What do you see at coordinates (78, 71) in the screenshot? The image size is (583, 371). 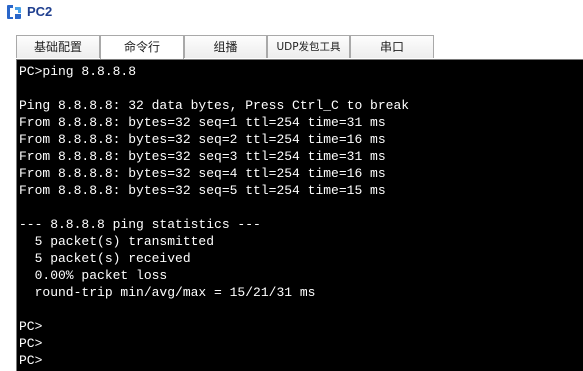 I see `terminal-line: PC>ping 8.8.8.8` at bounding box center [78, 71].